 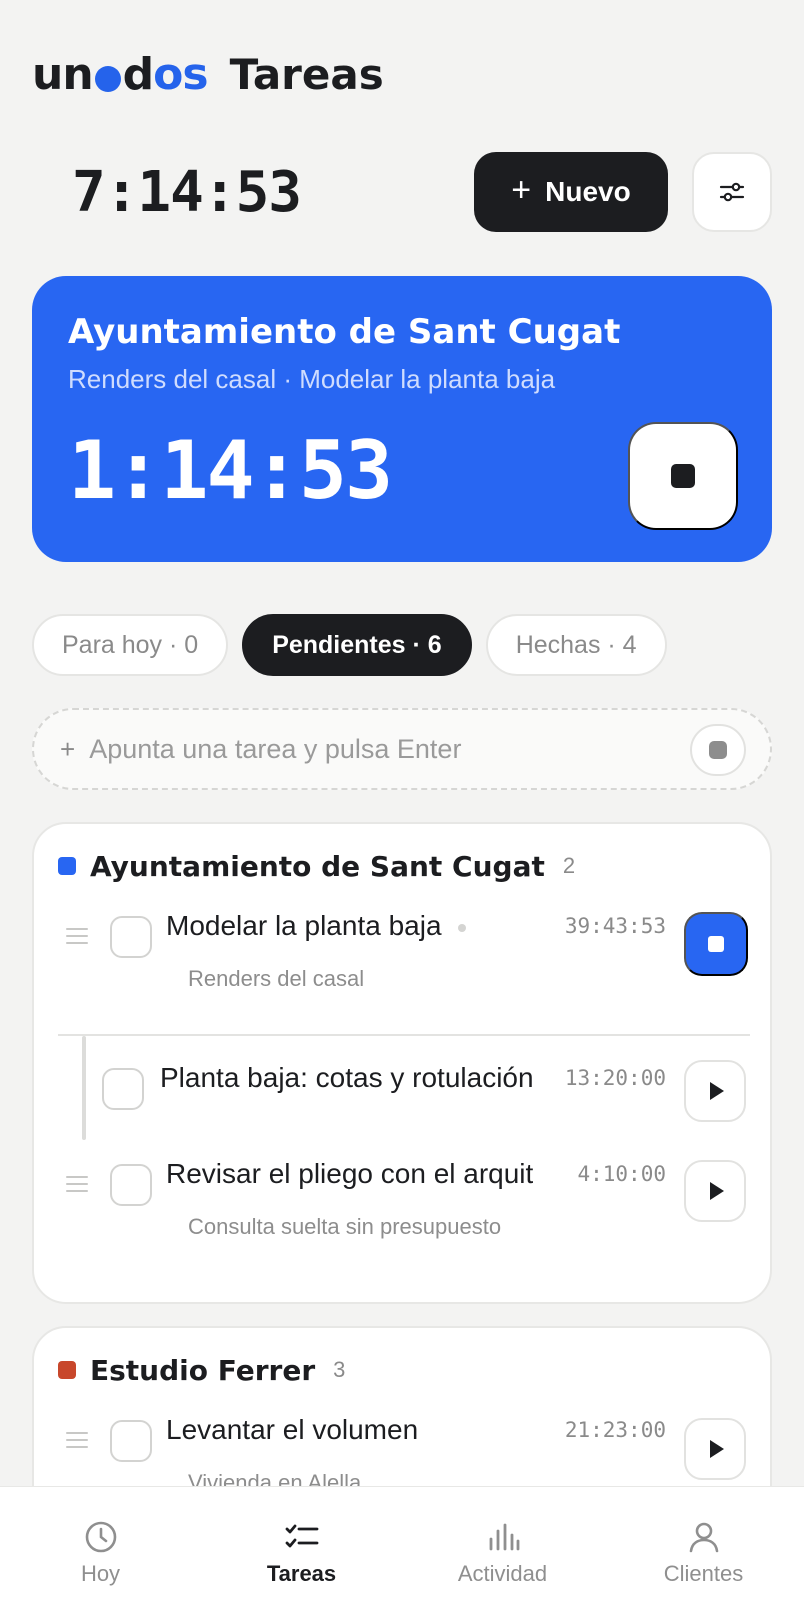 What do you see at coordinates (339, 1369) in the screenshot?
I see `group-count: 3` at bounding box center [339, 1369].